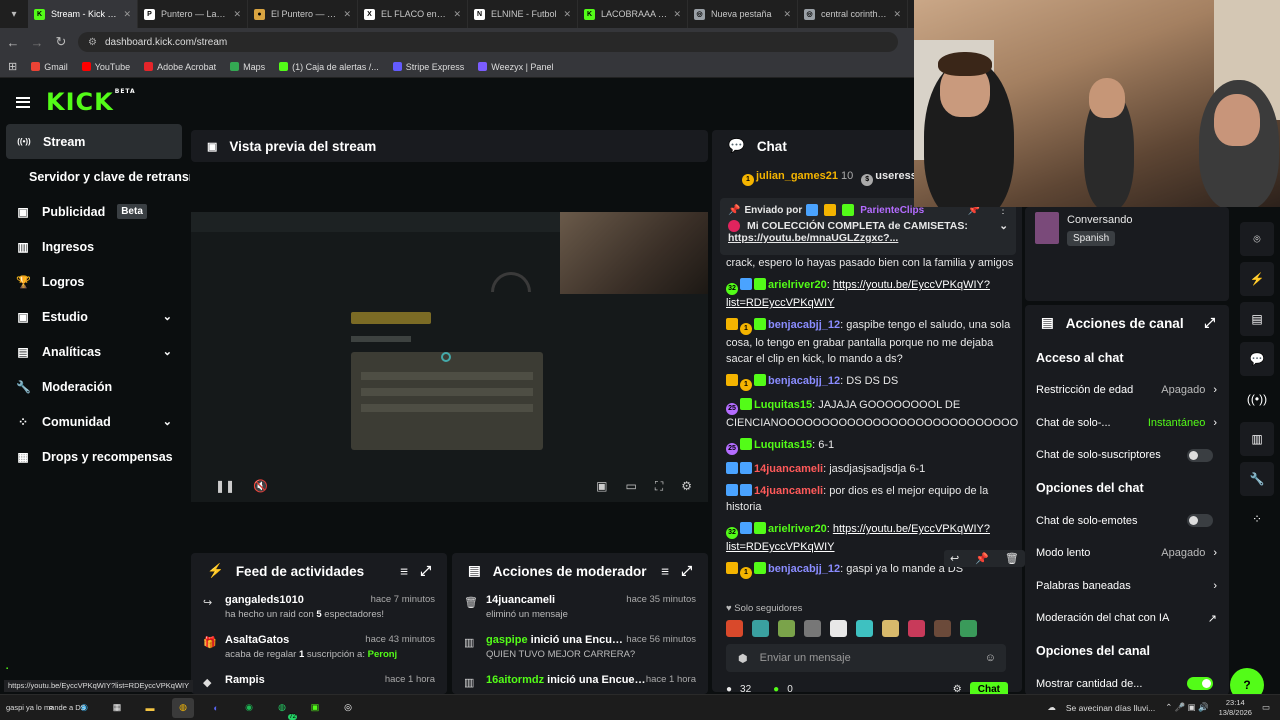 This screenshot has width=1280, height=720. What do you see at coordinates (257, 640) in the screenshot?
I see `feed-user: AsaltaGatos` at bounding box center [257, 640].